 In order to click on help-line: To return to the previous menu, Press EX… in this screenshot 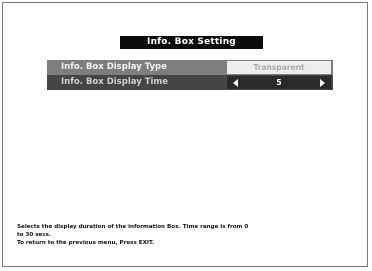, I will do `click(86, 243)`.